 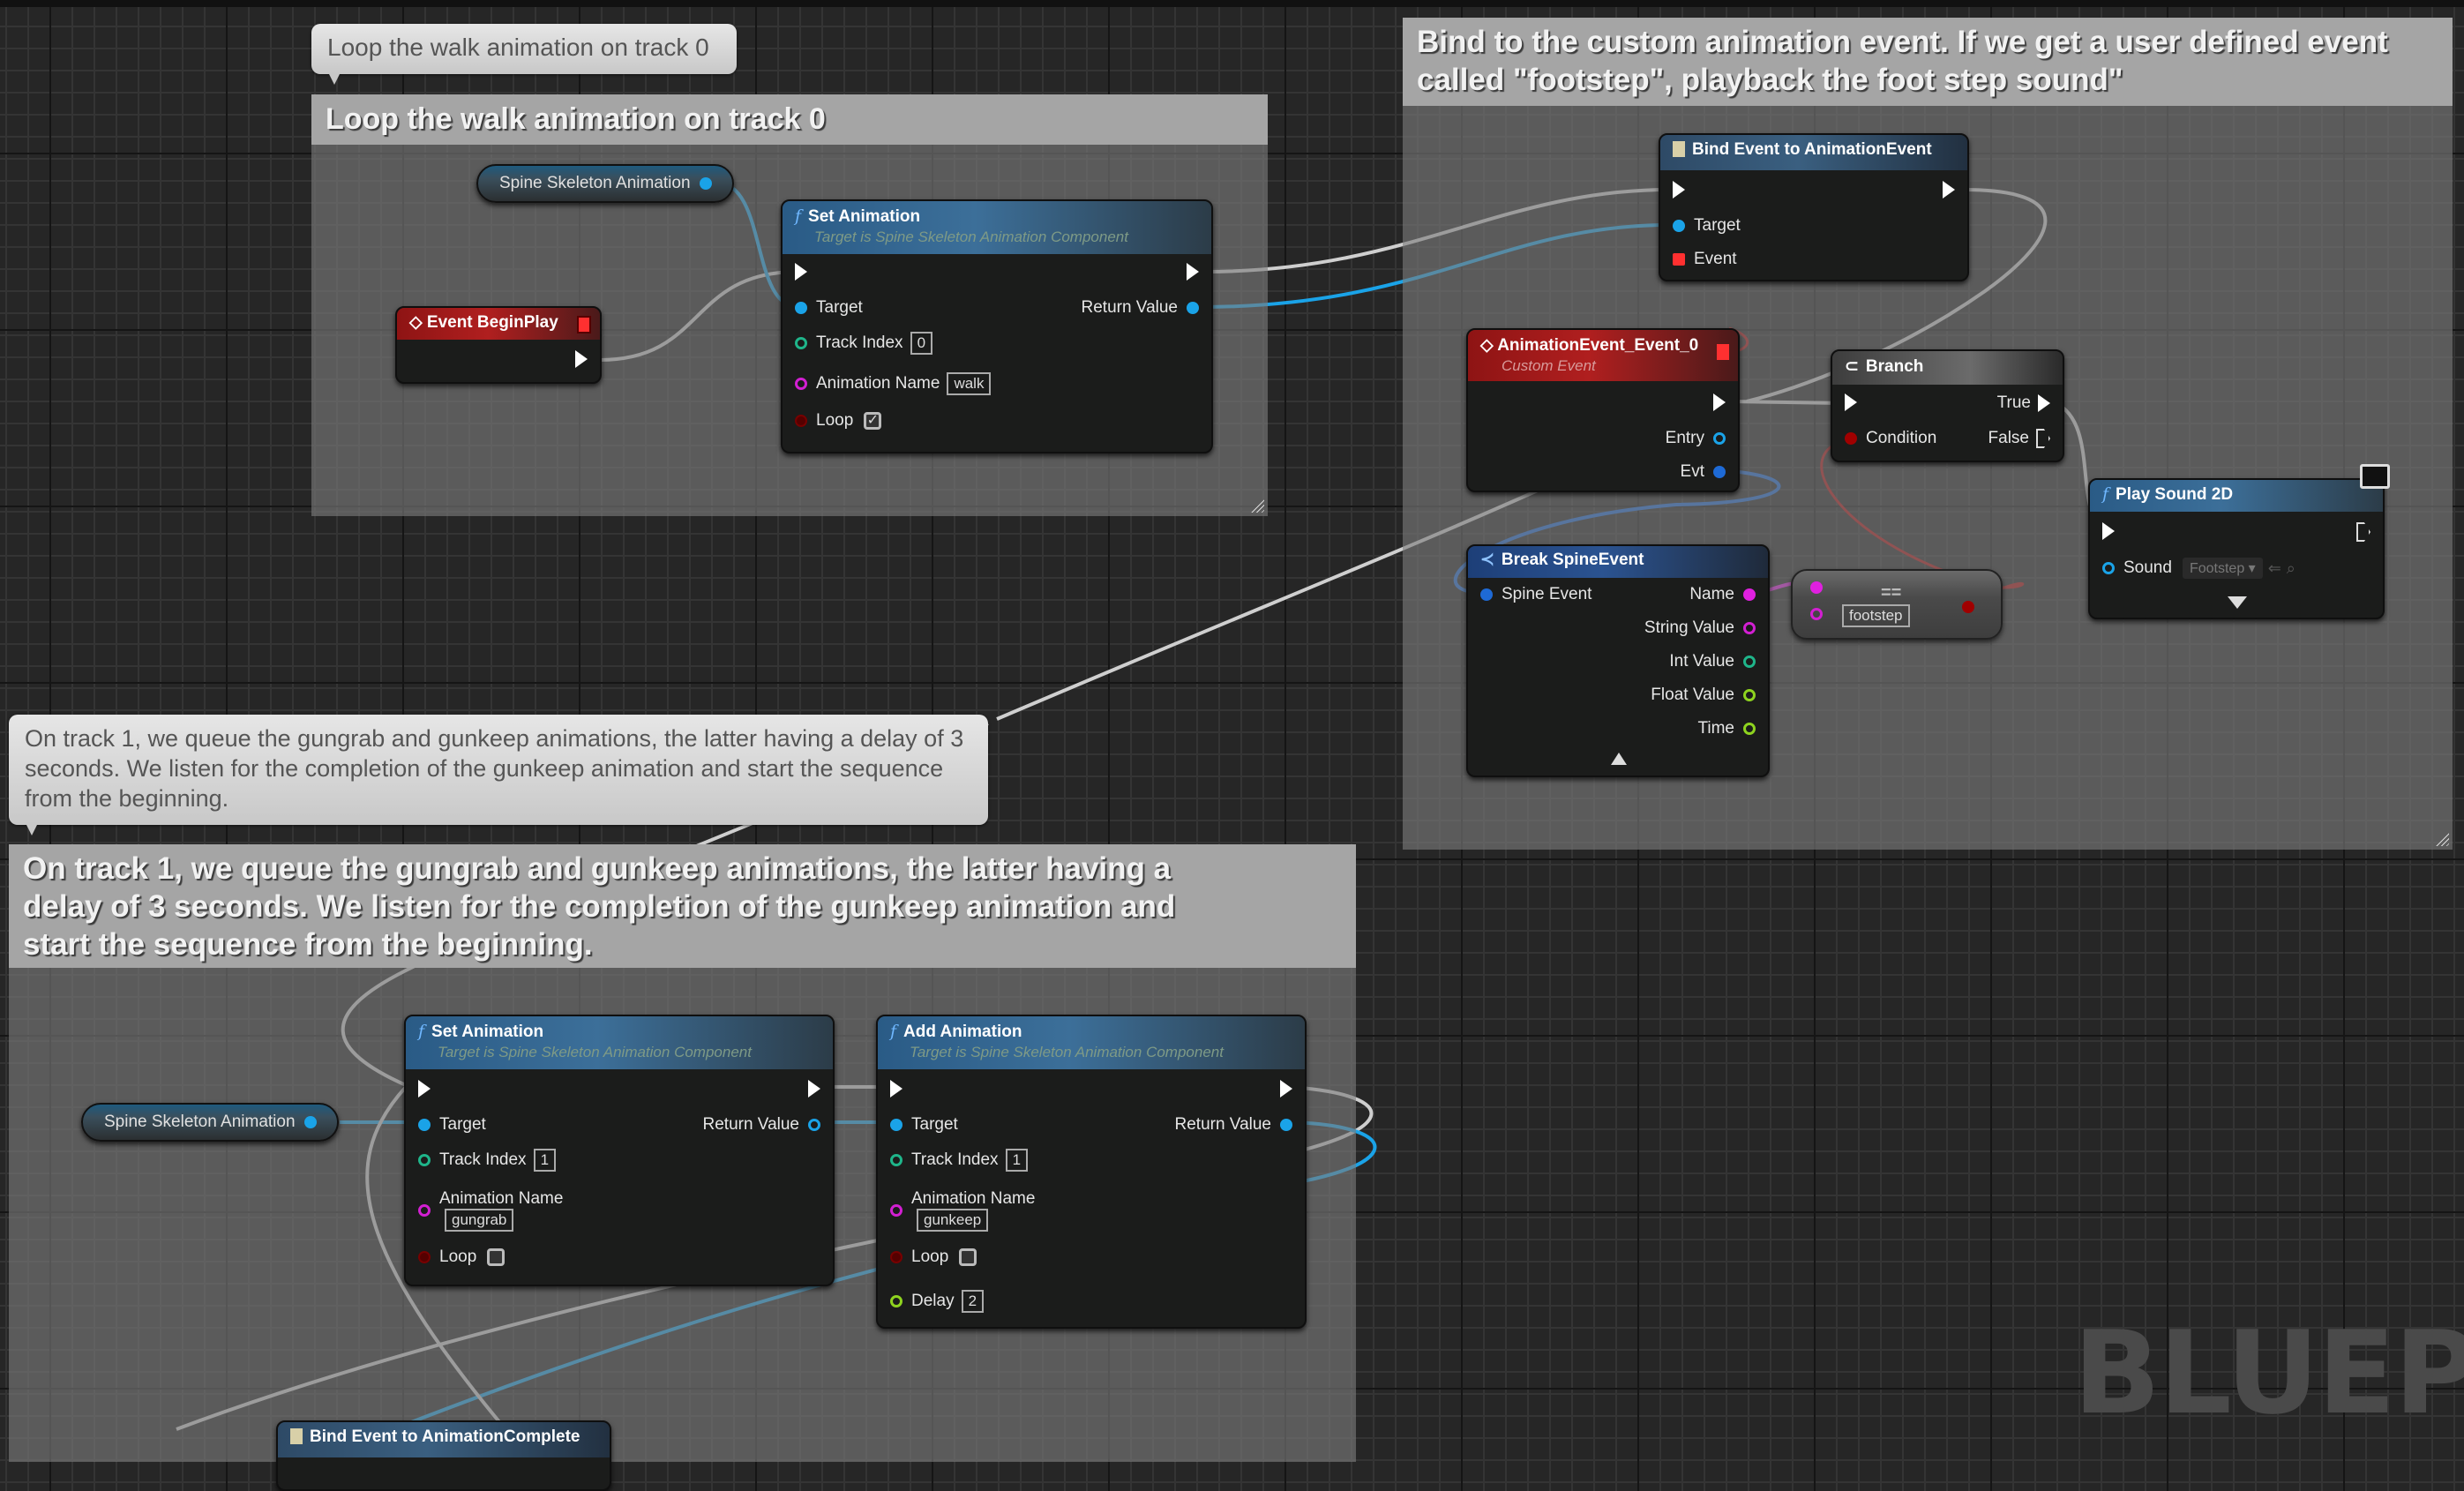 I want to click on pin-label: Condition, so click(x=1901, y=438).